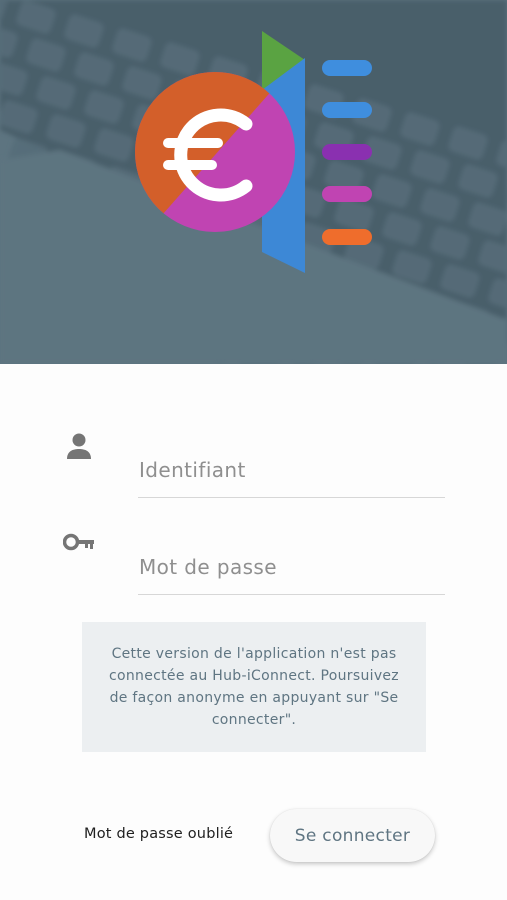 The image size is (507, 900). What do you see at coordinates (78, 542) in the screenshot?
I see `key-icon` at bounding box center [78, 542].